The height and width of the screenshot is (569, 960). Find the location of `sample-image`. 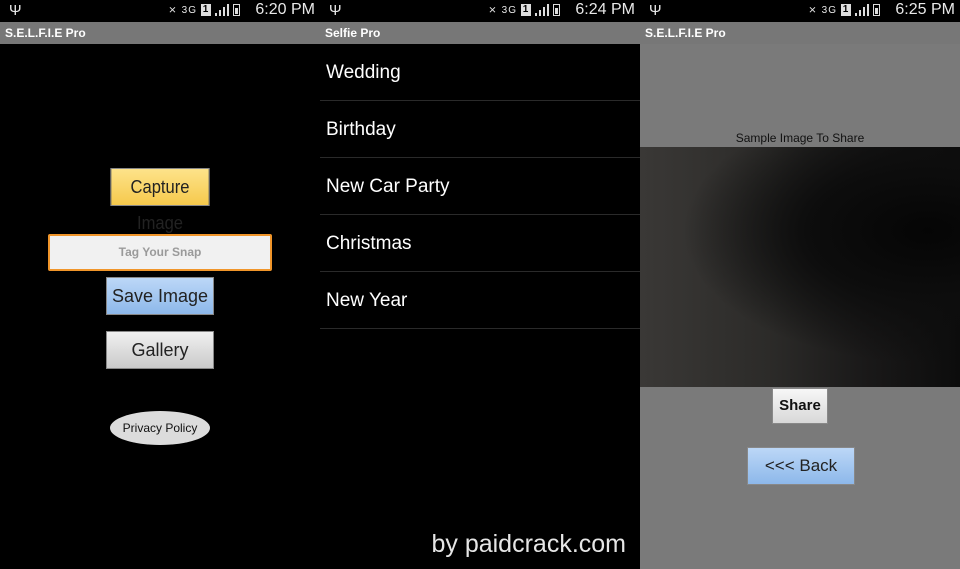

sample-image is located at coordinates (800, 267).